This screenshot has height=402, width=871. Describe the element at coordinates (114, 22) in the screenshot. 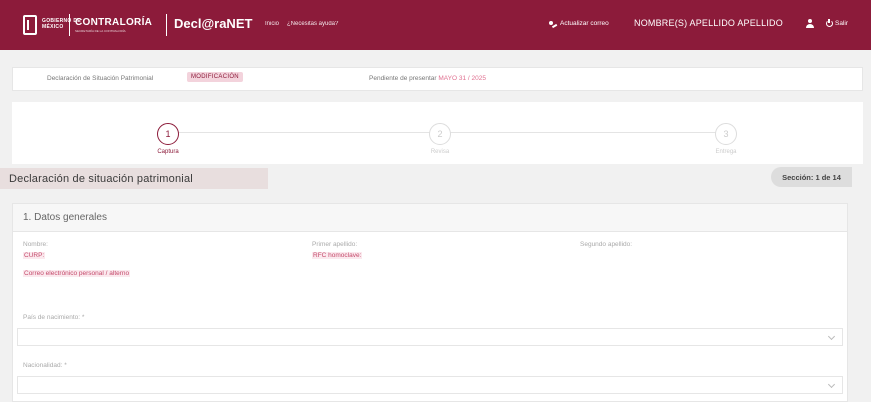

I see `org-logo: CONTRALORÍA` at that location.